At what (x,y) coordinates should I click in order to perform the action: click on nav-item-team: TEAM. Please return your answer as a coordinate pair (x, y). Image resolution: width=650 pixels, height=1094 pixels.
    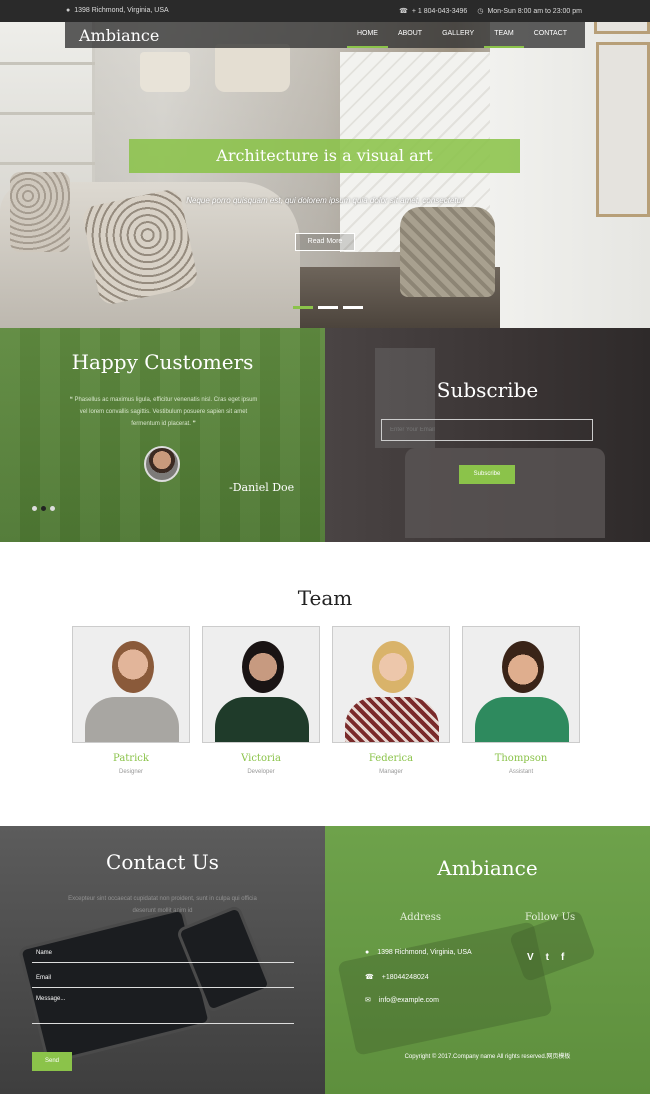
    Looking at the image, I should click on (504, 35).